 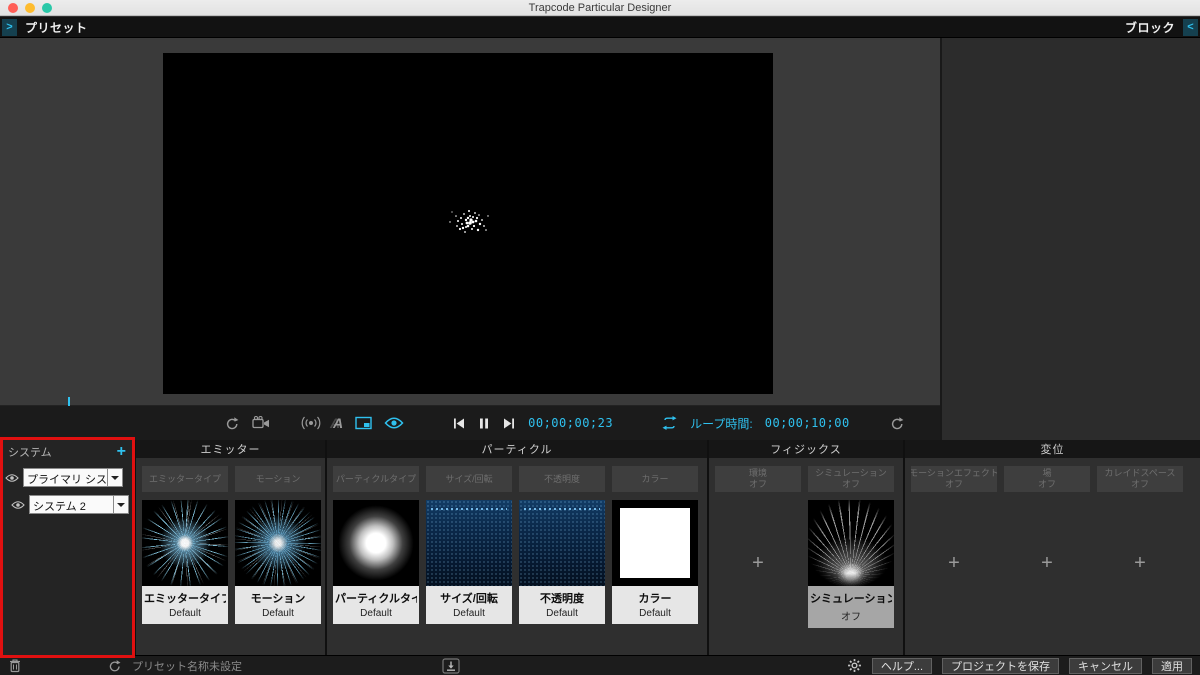 I want to click on system-select-value: システム 2, so click(x=59, y=507).